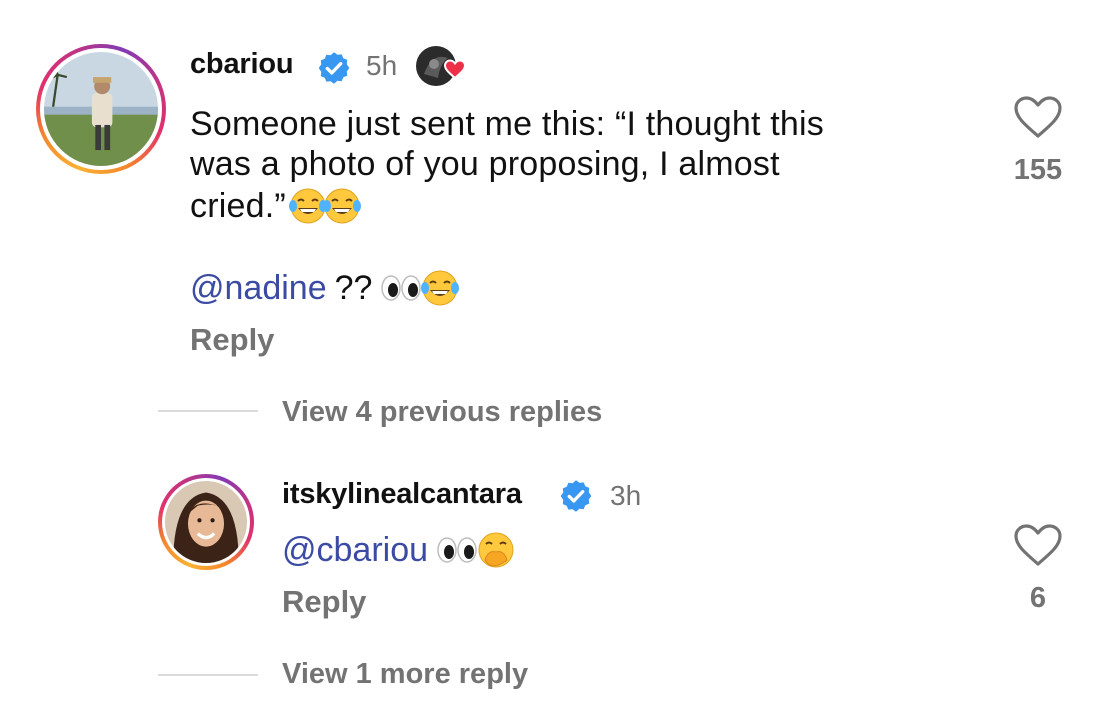  Describe the element at coordinates (441, 66) in the screenshot. I see `author-liked-avatar-icon` at that location.